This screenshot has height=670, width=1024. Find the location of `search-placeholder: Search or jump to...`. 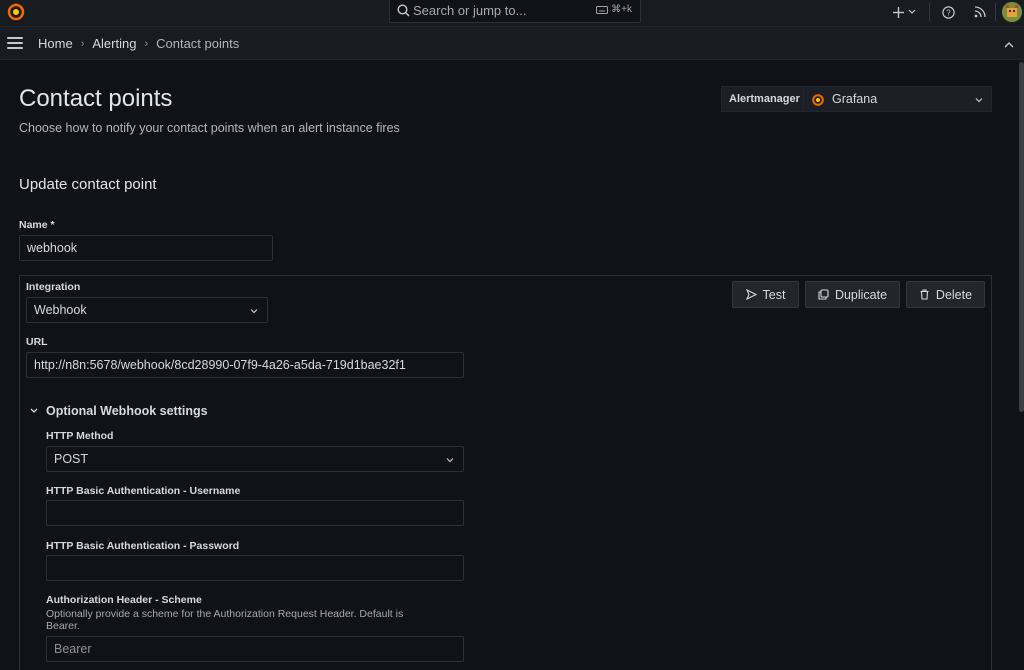

search-placeholder: Search or jump to... is located at coordinates (470, 10).